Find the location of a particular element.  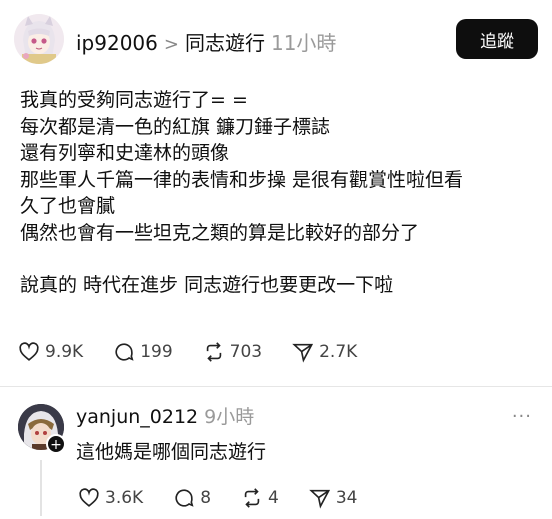

post-line: 偶然也會有一些坦克之類的算是比較好的部分了 is located at coordinates (220, 232).